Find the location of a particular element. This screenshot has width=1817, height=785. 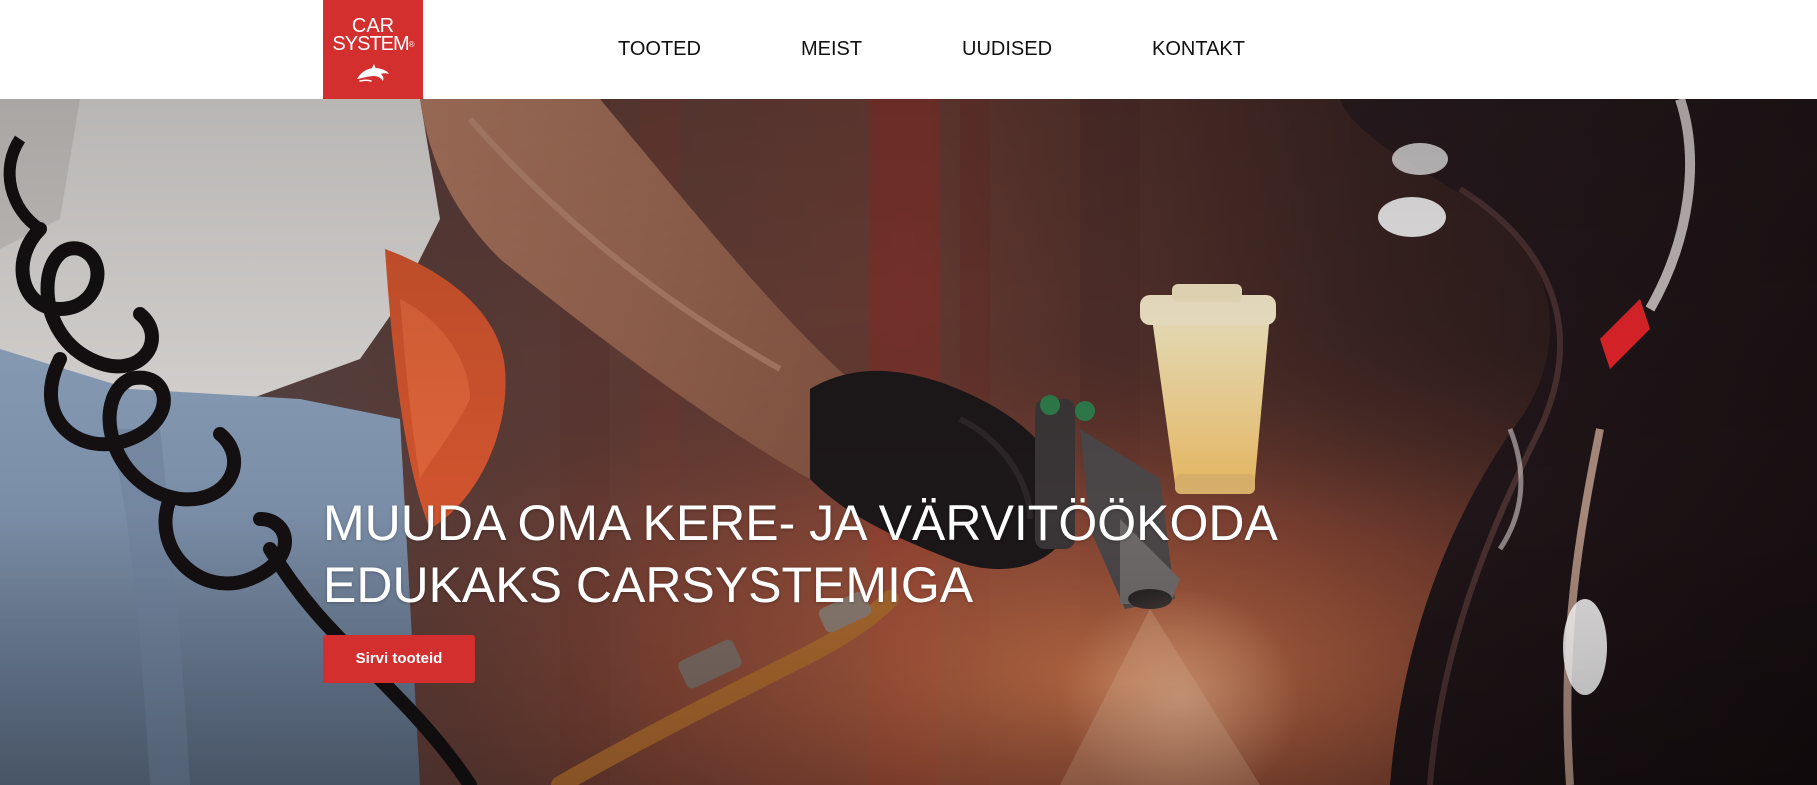

nav-item-uudised: UUDISED is located at coordinates (1007, 49).